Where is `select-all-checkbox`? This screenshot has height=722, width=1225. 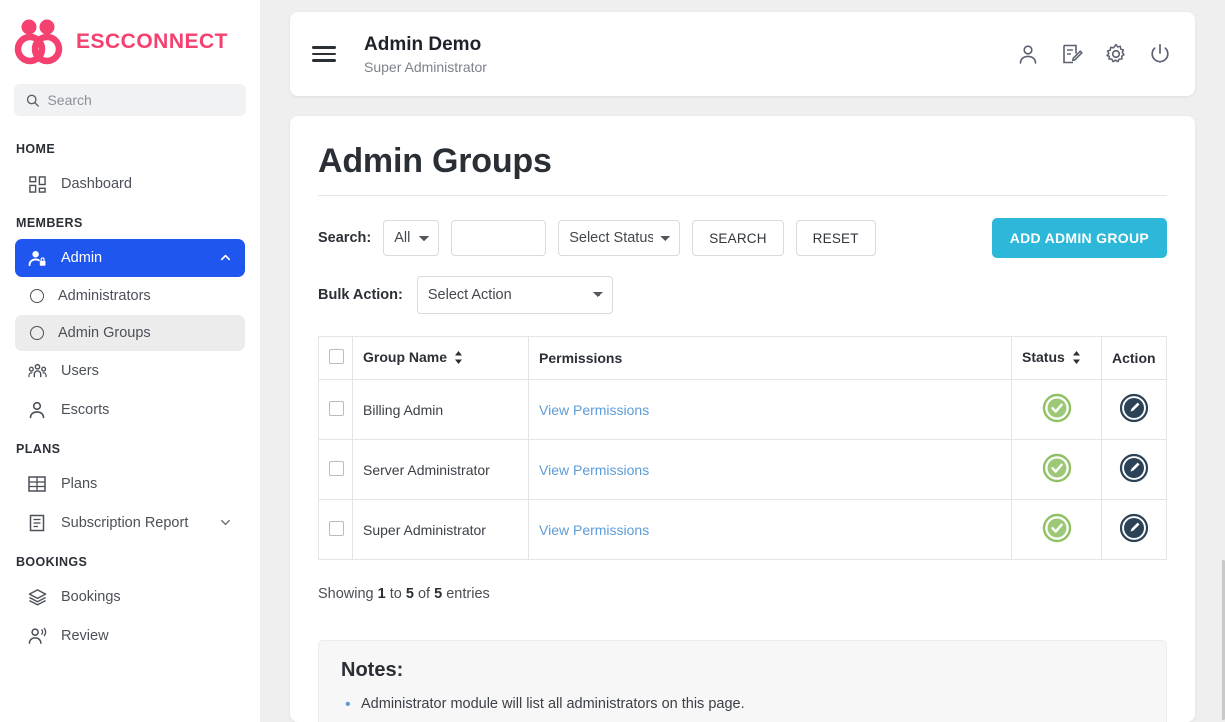 select-all-checkbox is located at coordinates (336, 356).